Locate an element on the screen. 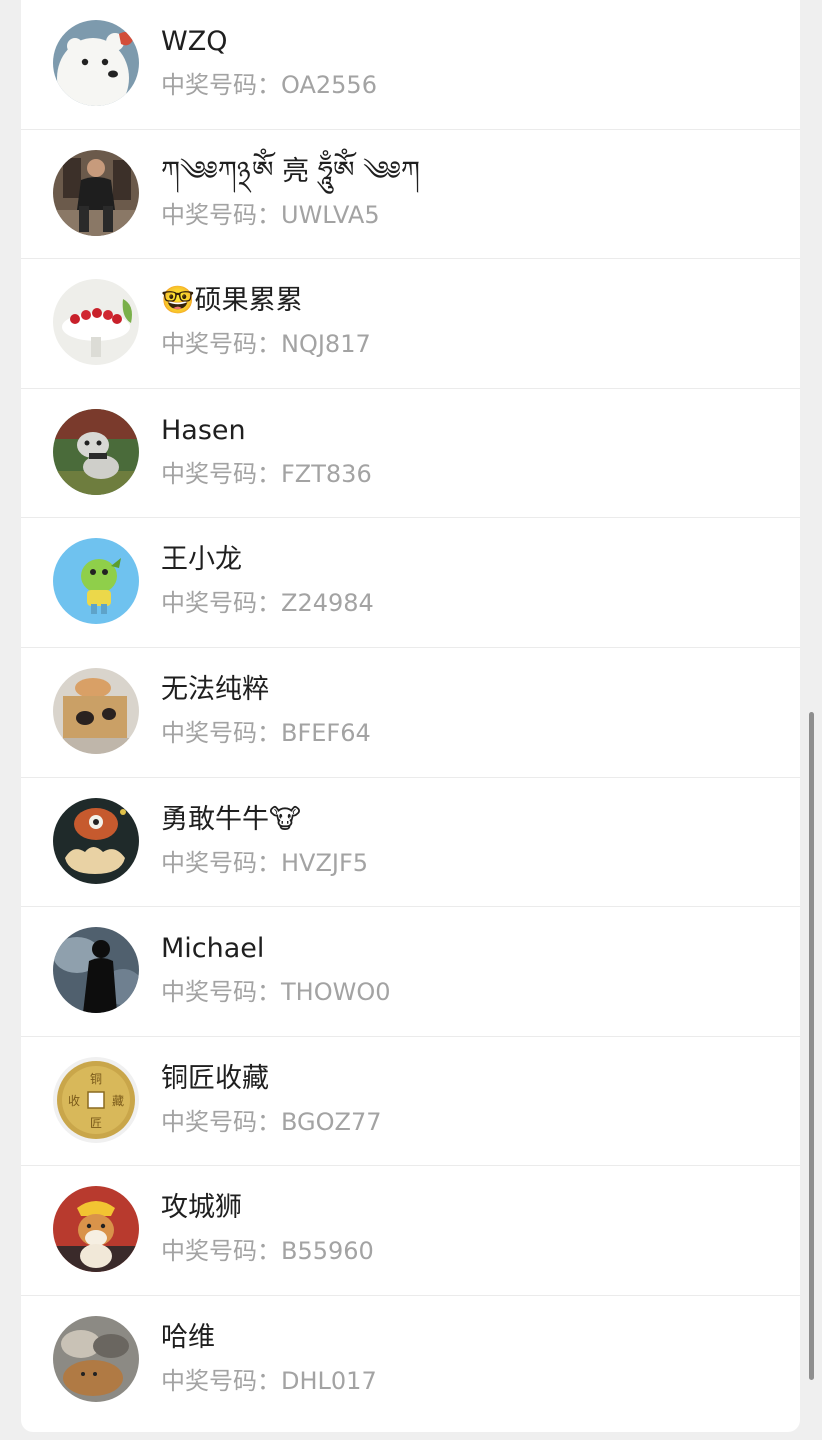  shiba-dog-avatar is located at coordinates (96, 1229).